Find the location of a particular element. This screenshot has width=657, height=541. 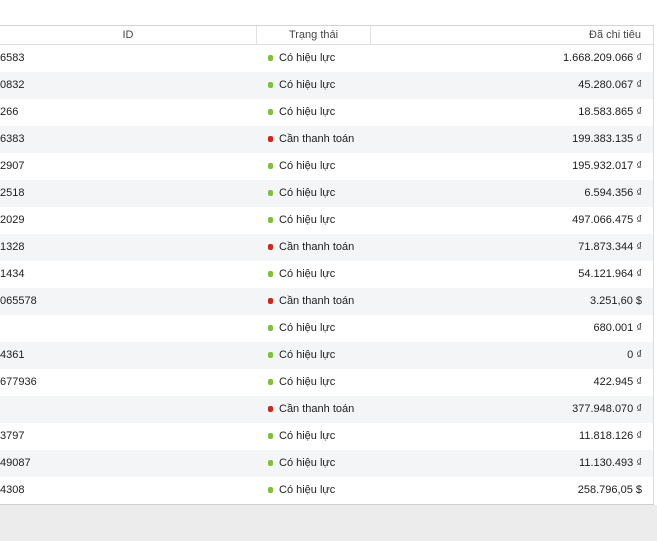

table-row: 6583 Có hiệu lực 1.668.209.066 ₫ is located at coordinates (326, 58).